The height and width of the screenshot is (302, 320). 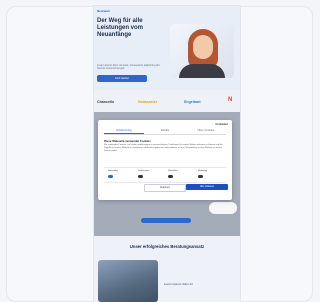 I want to click on tab-about-cookies: Über Cookies, so click(x=206, y=130).